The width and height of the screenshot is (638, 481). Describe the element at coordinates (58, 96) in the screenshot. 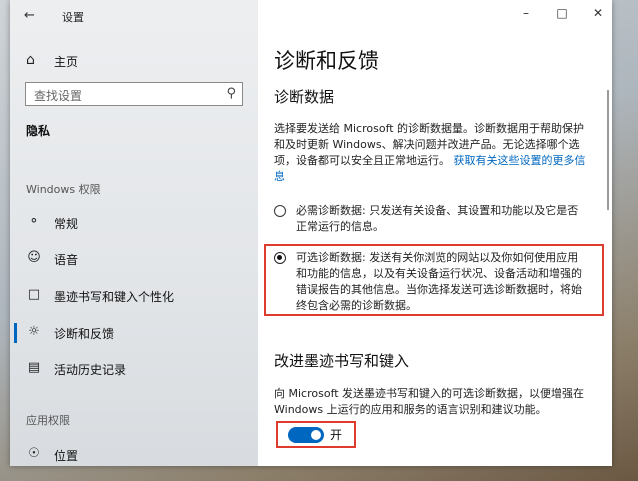

I see `search-placeholder: 查找设置` at that location.